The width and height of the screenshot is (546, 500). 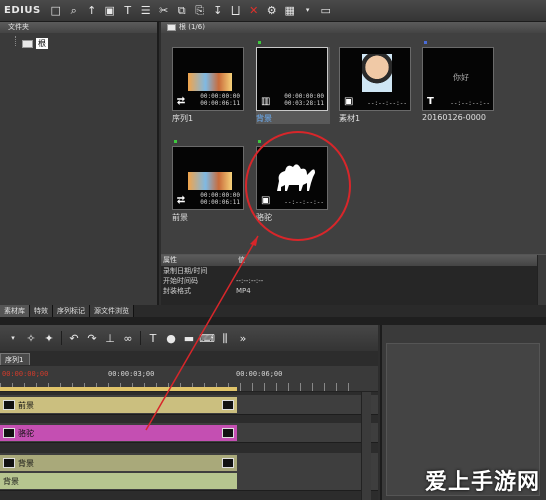 What do you see at coordinates (110, 11) in the screenshot?
I see `open-folder-icon: ▣` at bounding box center [110, 11].